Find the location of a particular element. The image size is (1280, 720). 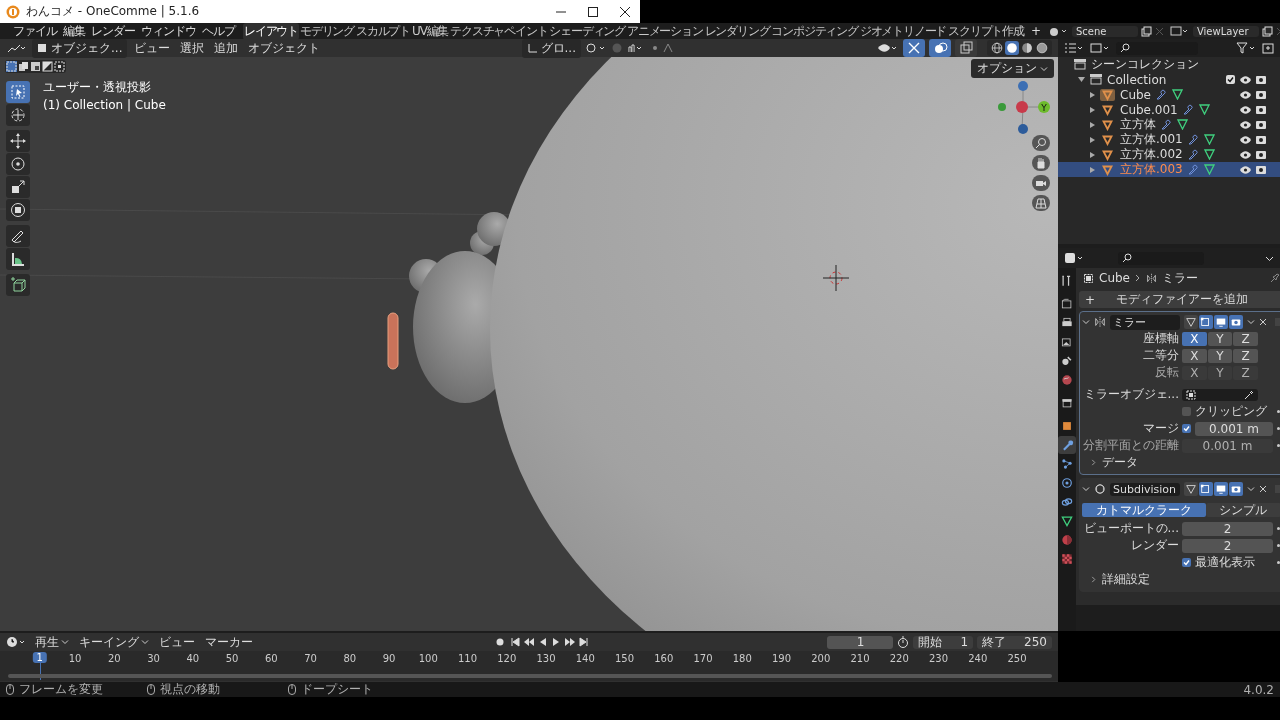

workspace-tab: モデリング is located at coordinates (327, 31).